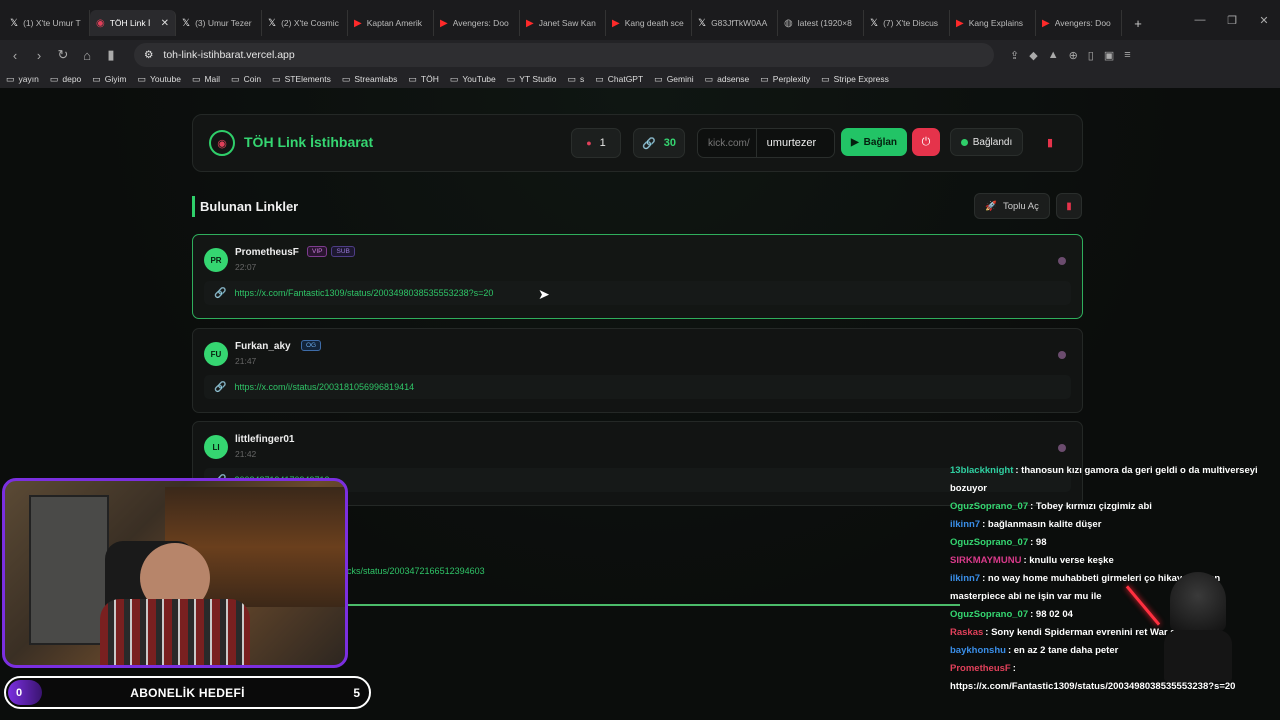 This screenshot has height=720, width=1280. I want to click on alert-icon: ●, so click(589, 143).